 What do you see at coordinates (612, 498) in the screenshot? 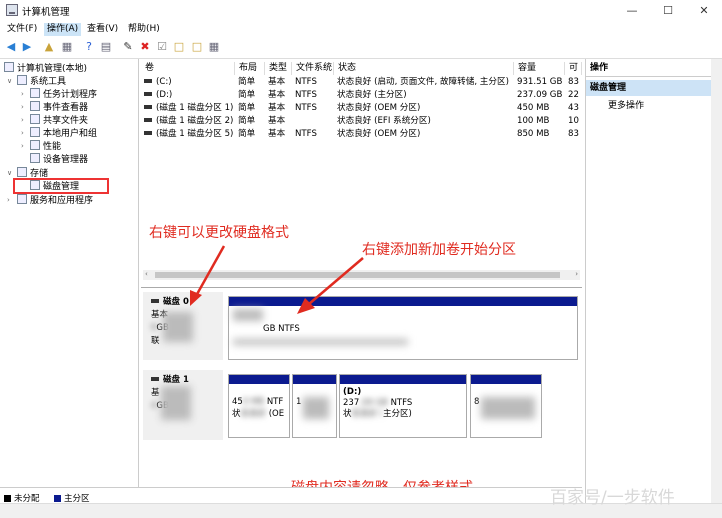
I see `watermark: 百家号/一步软件` at bounding box center [612, 498].